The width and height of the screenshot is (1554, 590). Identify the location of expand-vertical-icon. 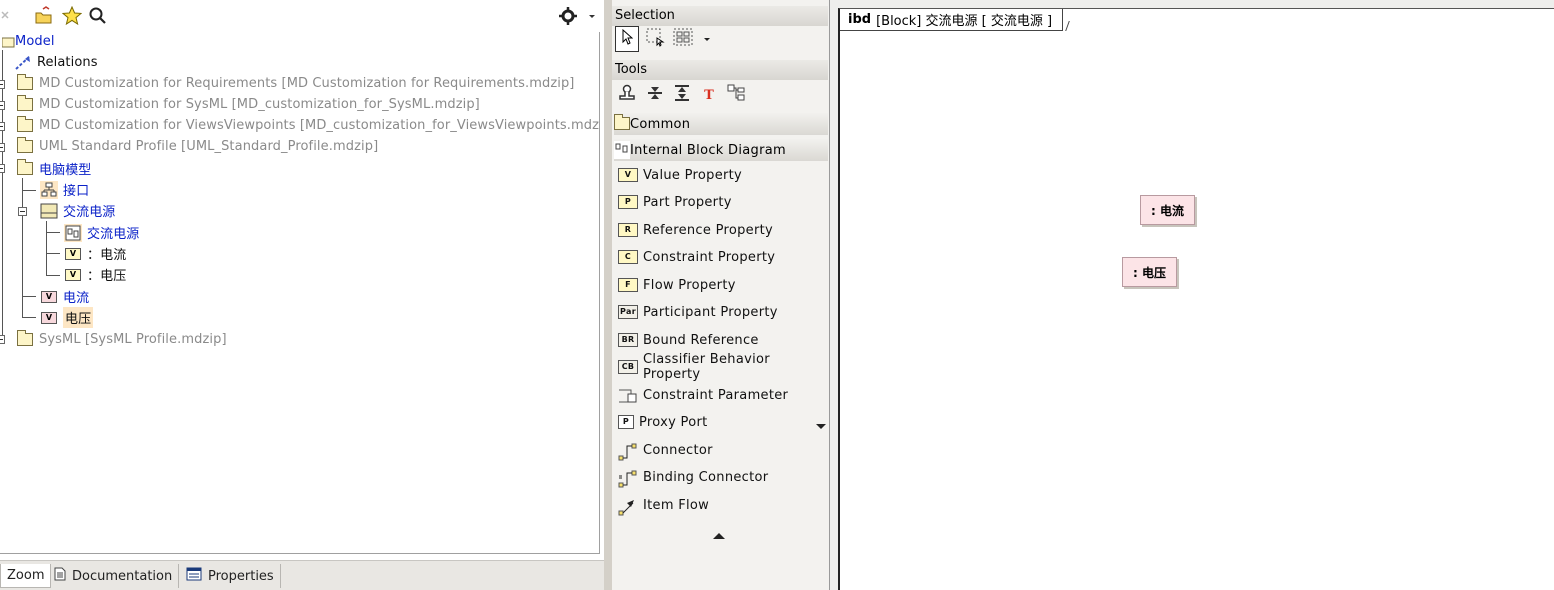
(682, 95).